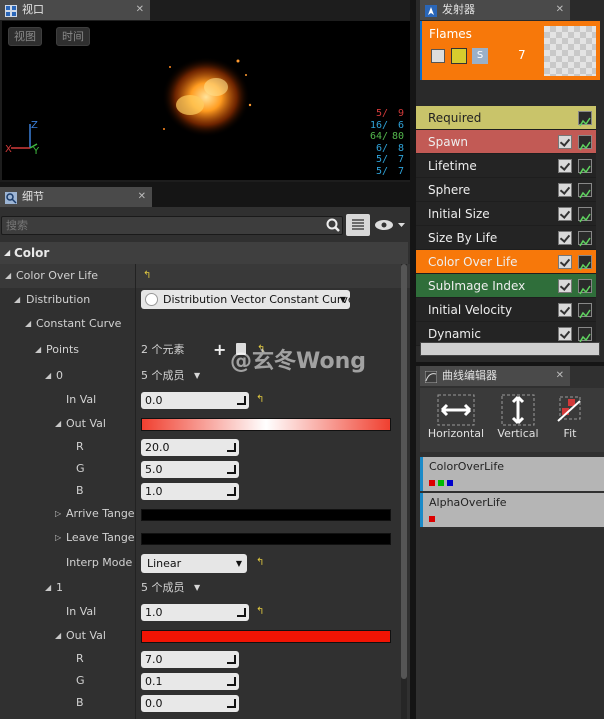  Describe the element at coordinates (495, 10) in the screenshot. I see `tab-emitter: 发射器 ✕` at that location.